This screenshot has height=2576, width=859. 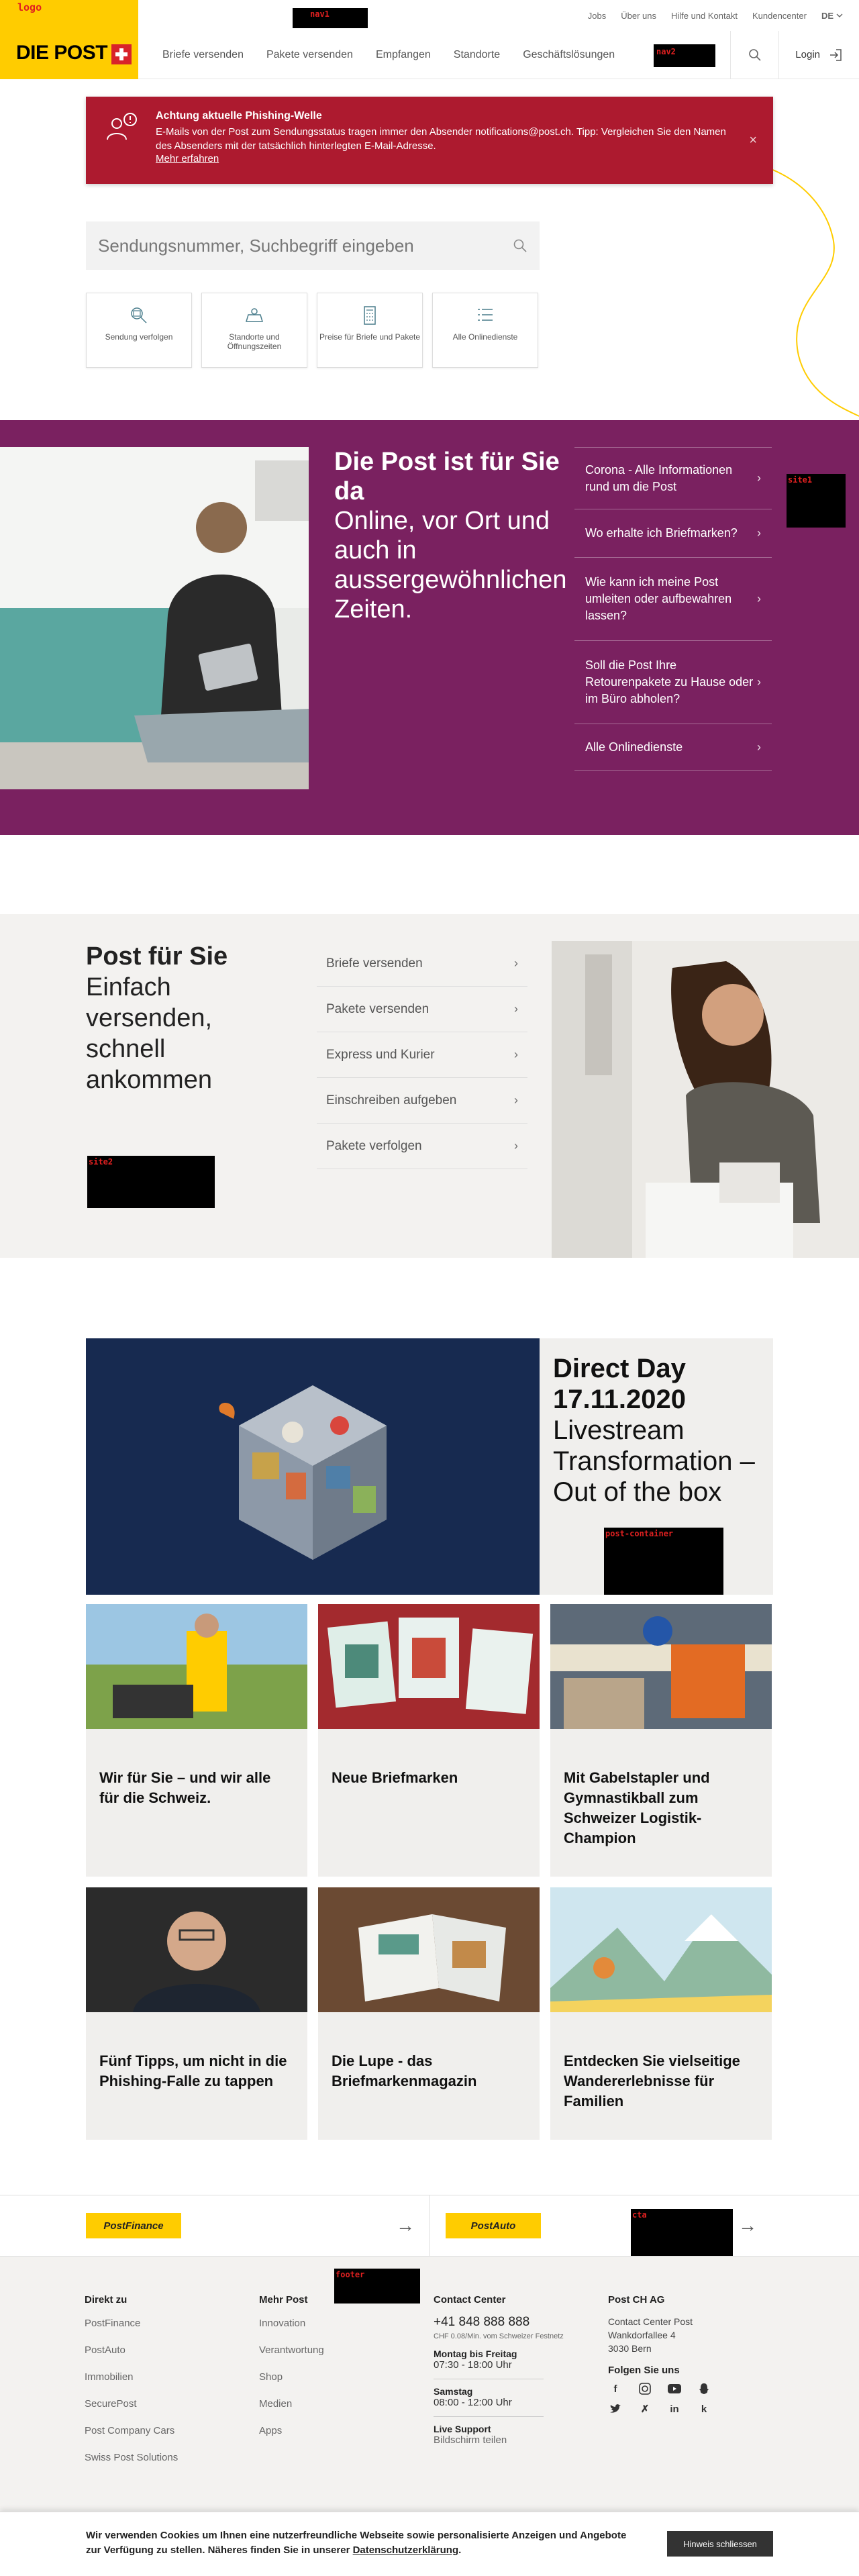 I want to click on search-icon, so click(x=520, y=245).